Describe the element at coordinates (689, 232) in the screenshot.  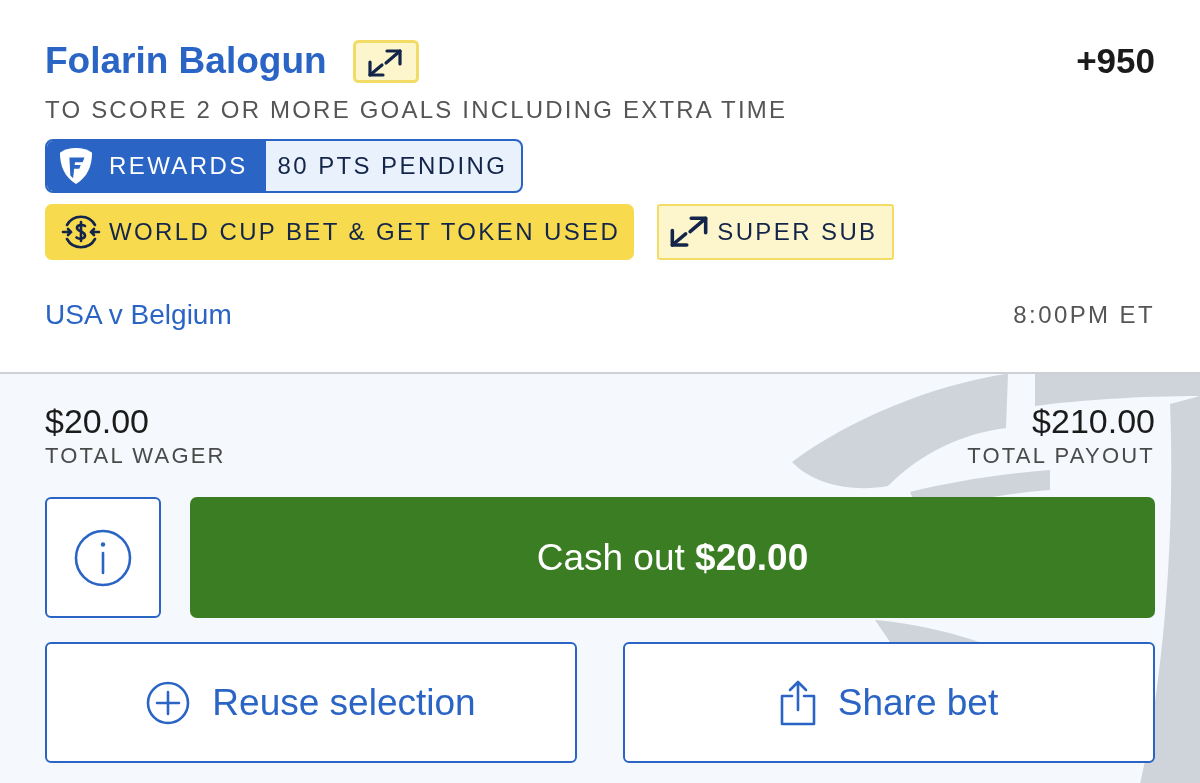
I see `double-arrow-icon` at that location.